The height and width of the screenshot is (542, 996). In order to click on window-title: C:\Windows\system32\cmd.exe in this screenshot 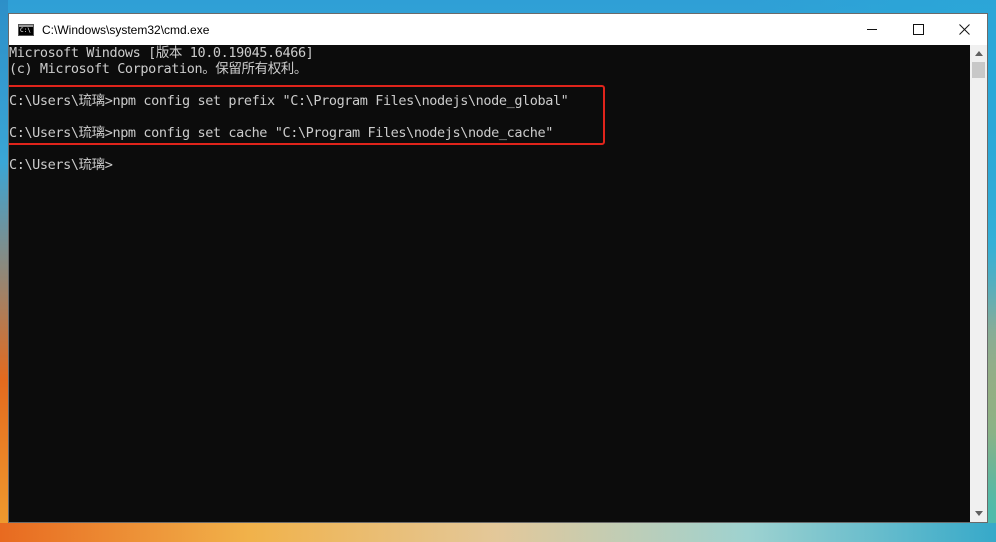, I will do `click(126, 29)`.